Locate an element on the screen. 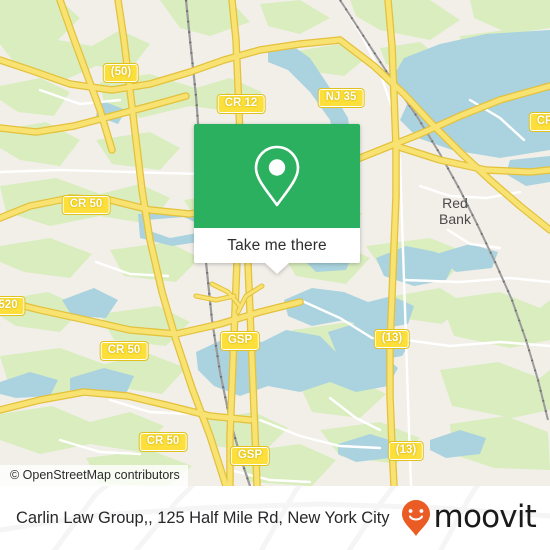 The image size is (550, 550). popup-footer: Take me there is located at coordinates (277, 251).